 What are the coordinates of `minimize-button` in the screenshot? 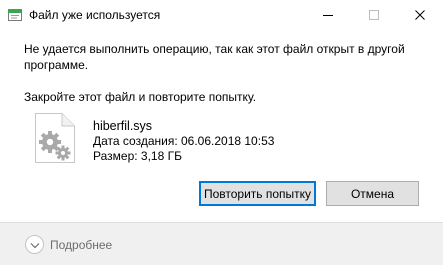 It's located at (328, 15).